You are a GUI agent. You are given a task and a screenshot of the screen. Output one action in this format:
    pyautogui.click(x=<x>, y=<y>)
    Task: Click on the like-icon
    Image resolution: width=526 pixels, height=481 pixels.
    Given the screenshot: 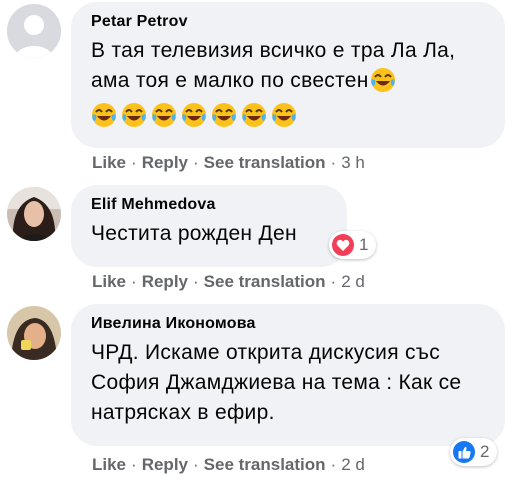 What is the action you would take?
    pyautogui.click(x=464, y=452)
    